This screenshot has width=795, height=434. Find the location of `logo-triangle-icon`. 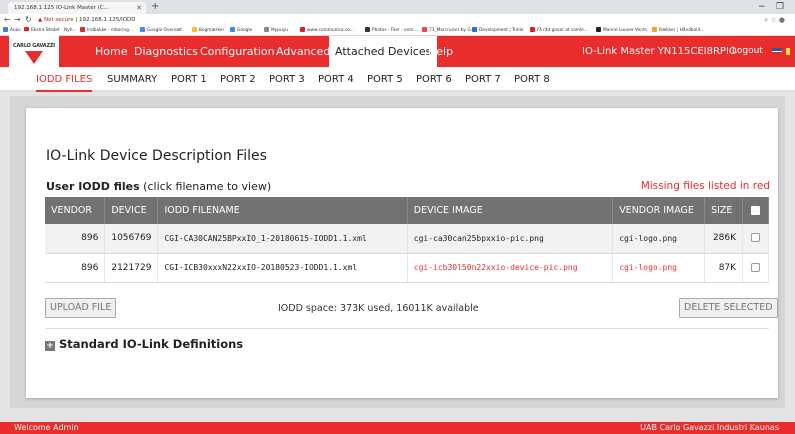

logo-triangle-icon is located at coordinates (34, 57).